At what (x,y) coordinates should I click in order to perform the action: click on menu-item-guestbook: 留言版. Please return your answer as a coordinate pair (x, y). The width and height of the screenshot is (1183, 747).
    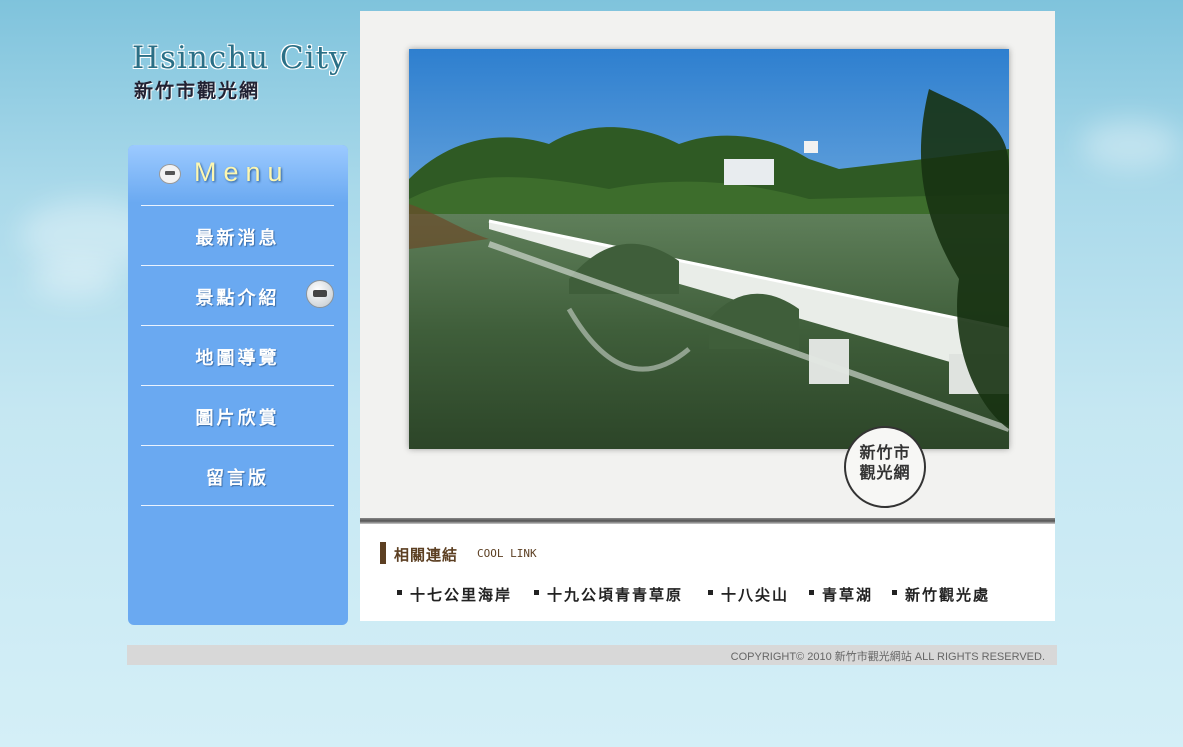
    Looking at the image, I should click on (237, 475).